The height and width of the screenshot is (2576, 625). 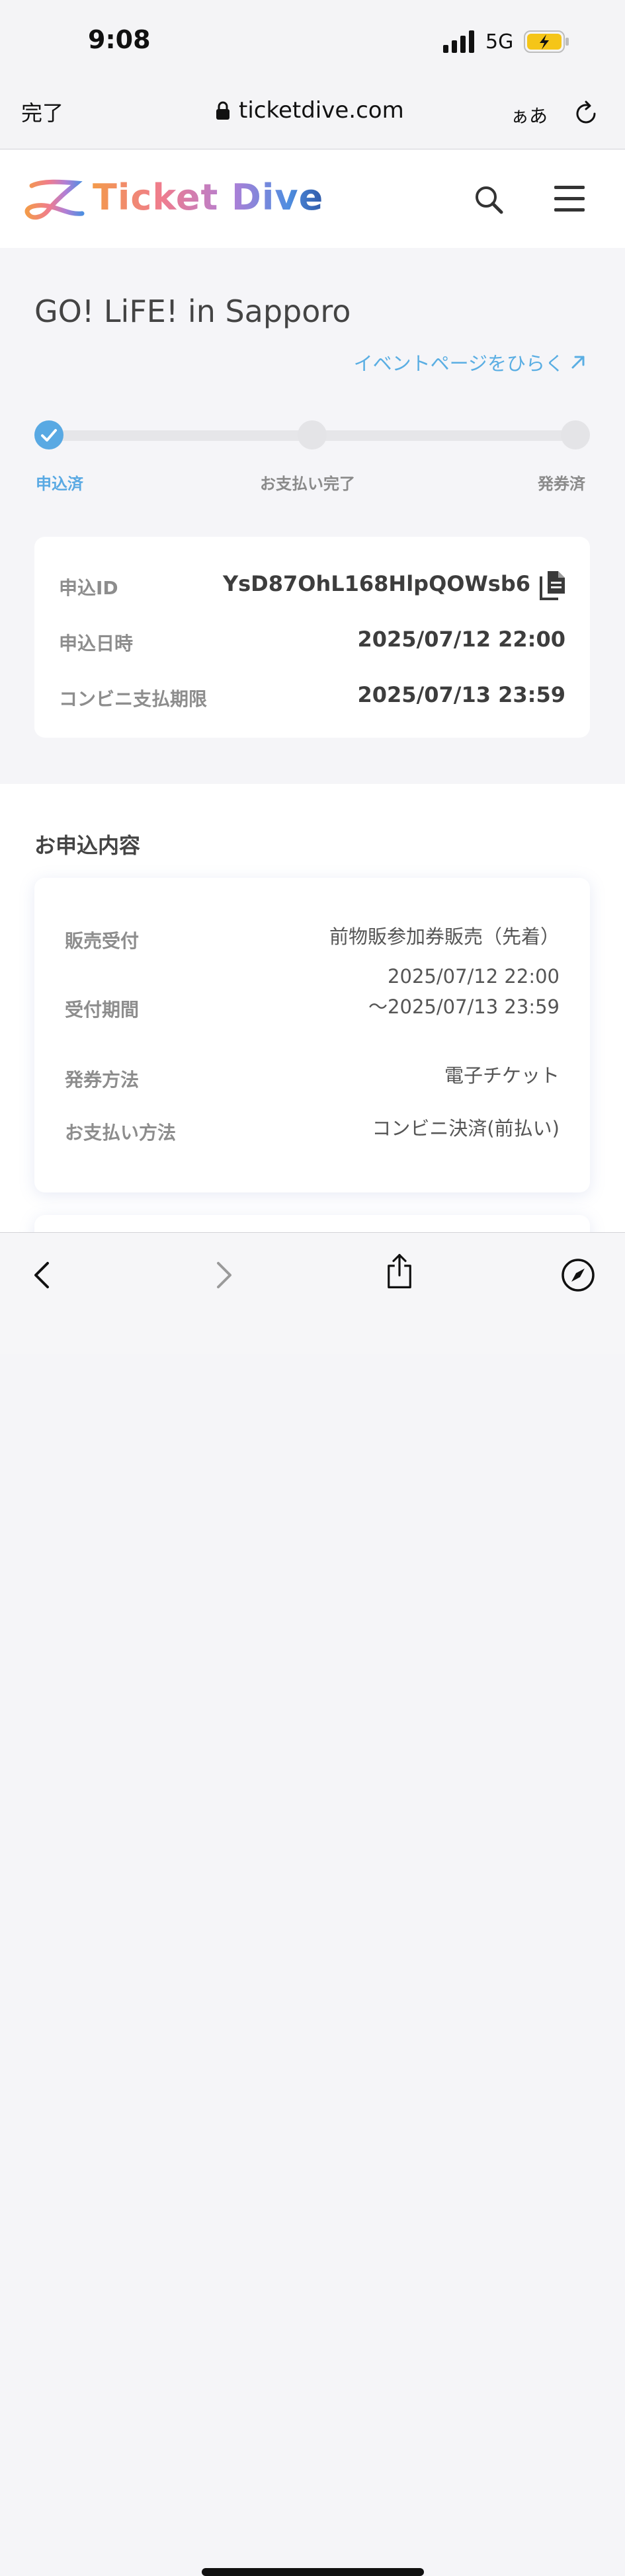 What do you see at coordinates (43, 1275) in the screenshot?
I see `back-arrow-icon` at bounding box center [43, 1275].